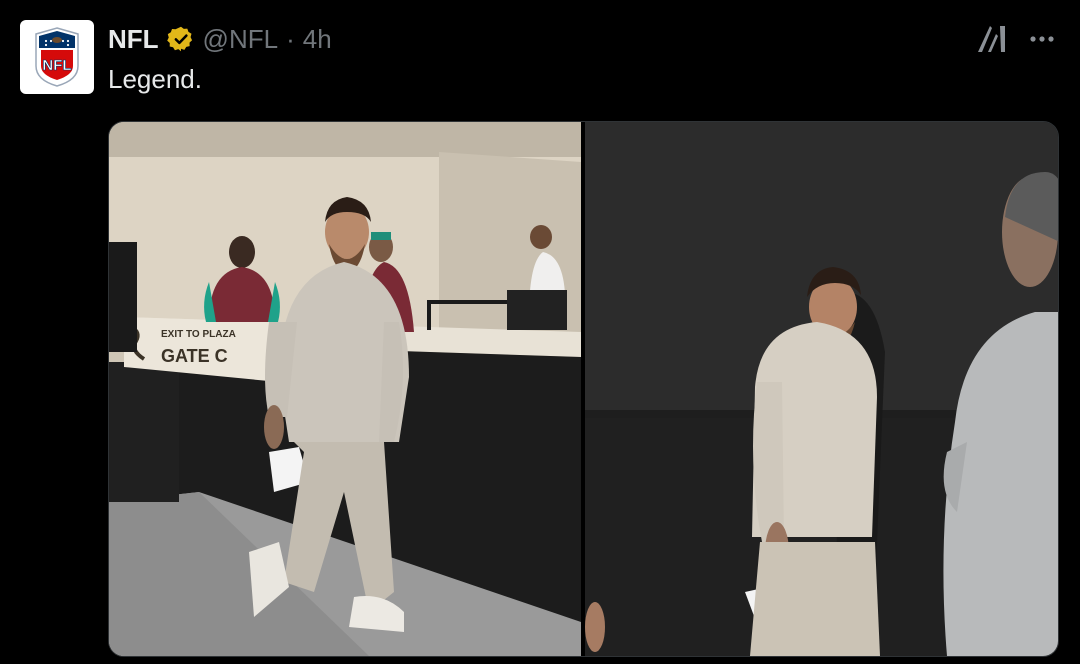 The width and height of the screenshot is (1080, 664). I want to click on avatar: NFL, so click(57, 57).